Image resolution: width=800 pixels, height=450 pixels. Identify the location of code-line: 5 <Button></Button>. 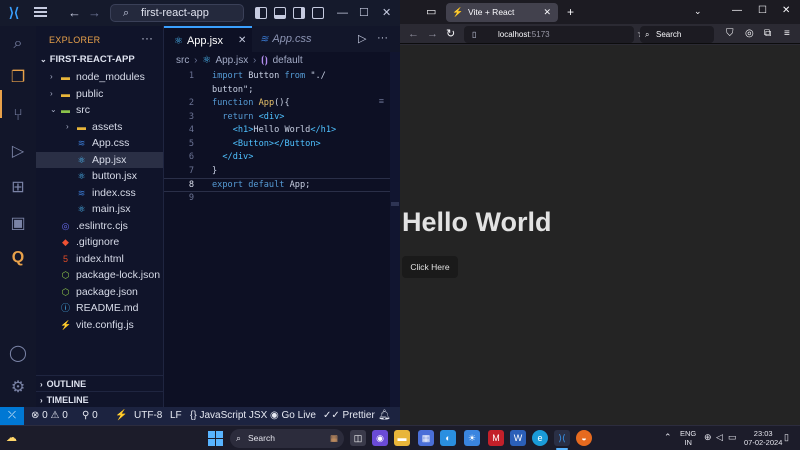
(282, 145).